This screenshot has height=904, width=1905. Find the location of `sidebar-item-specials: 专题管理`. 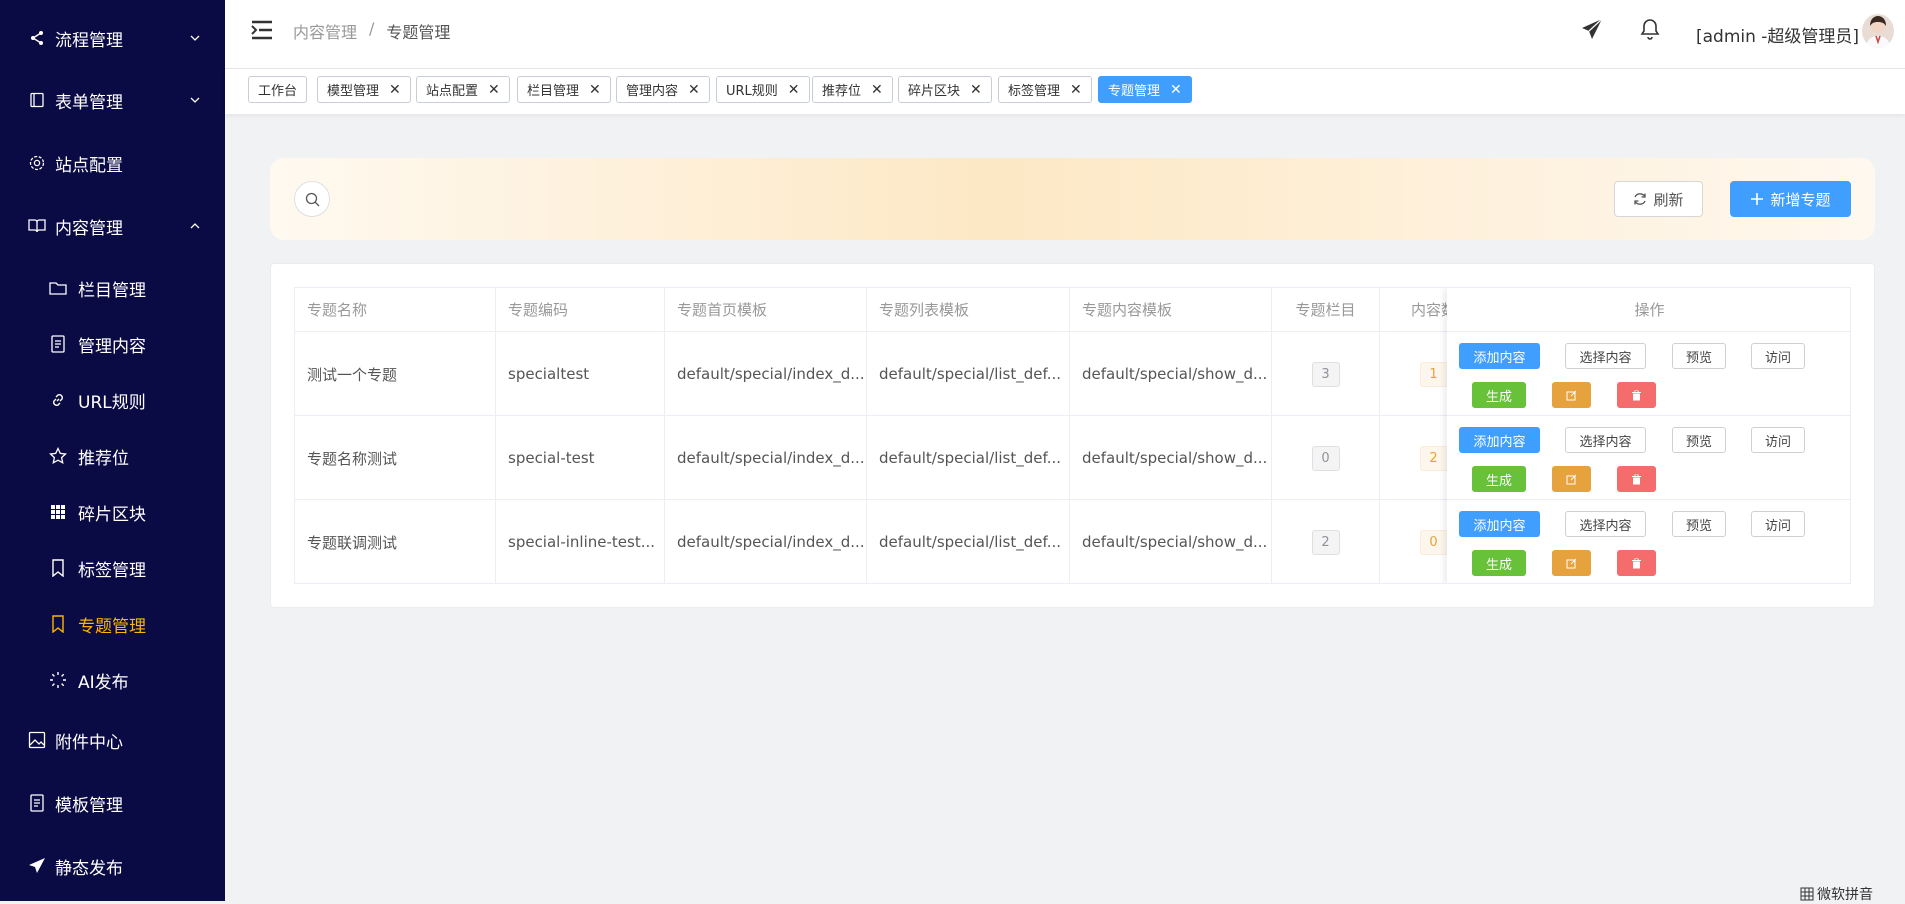

sidebar-item-specials: 专题管理 is located at coordinates (112, 624).